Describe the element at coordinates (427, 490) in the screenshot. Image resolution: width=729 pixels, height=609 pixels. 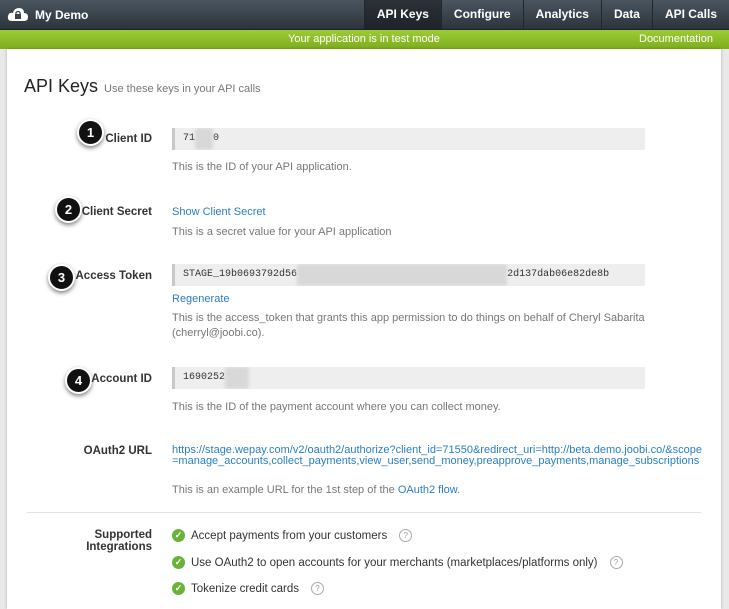
I see `oauth2-flow-link: OAuth2 flow` at that location.